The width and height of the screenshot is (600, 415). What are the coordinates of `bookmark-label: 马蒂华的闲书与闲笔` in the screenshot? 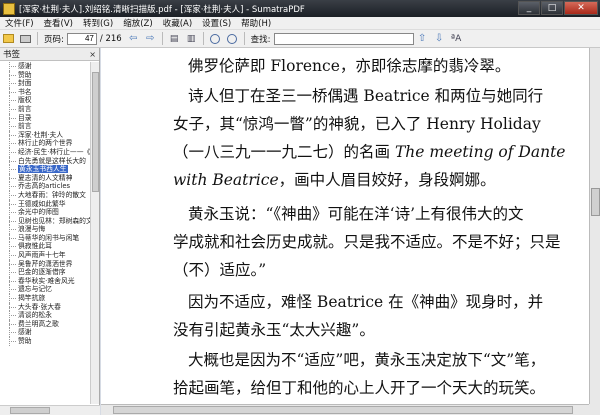 It's located at (49, 237).